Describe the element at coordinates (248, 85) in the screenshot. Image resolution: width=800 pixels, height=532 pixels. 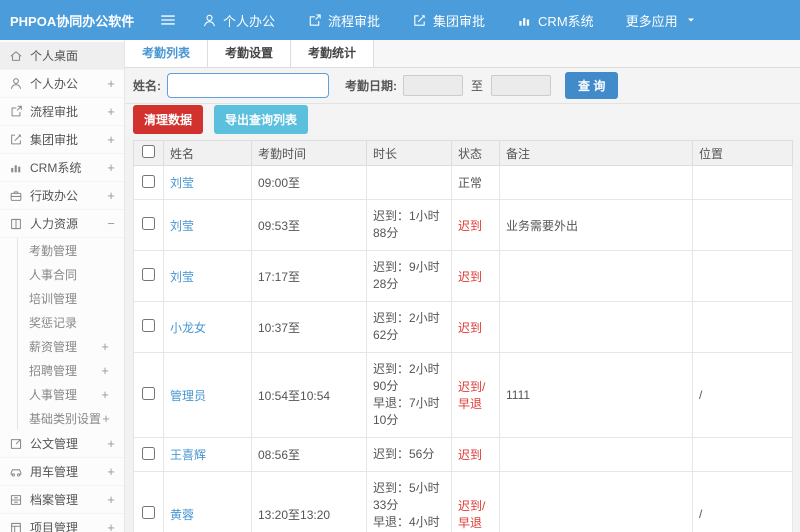
I see `name-input` at that location.